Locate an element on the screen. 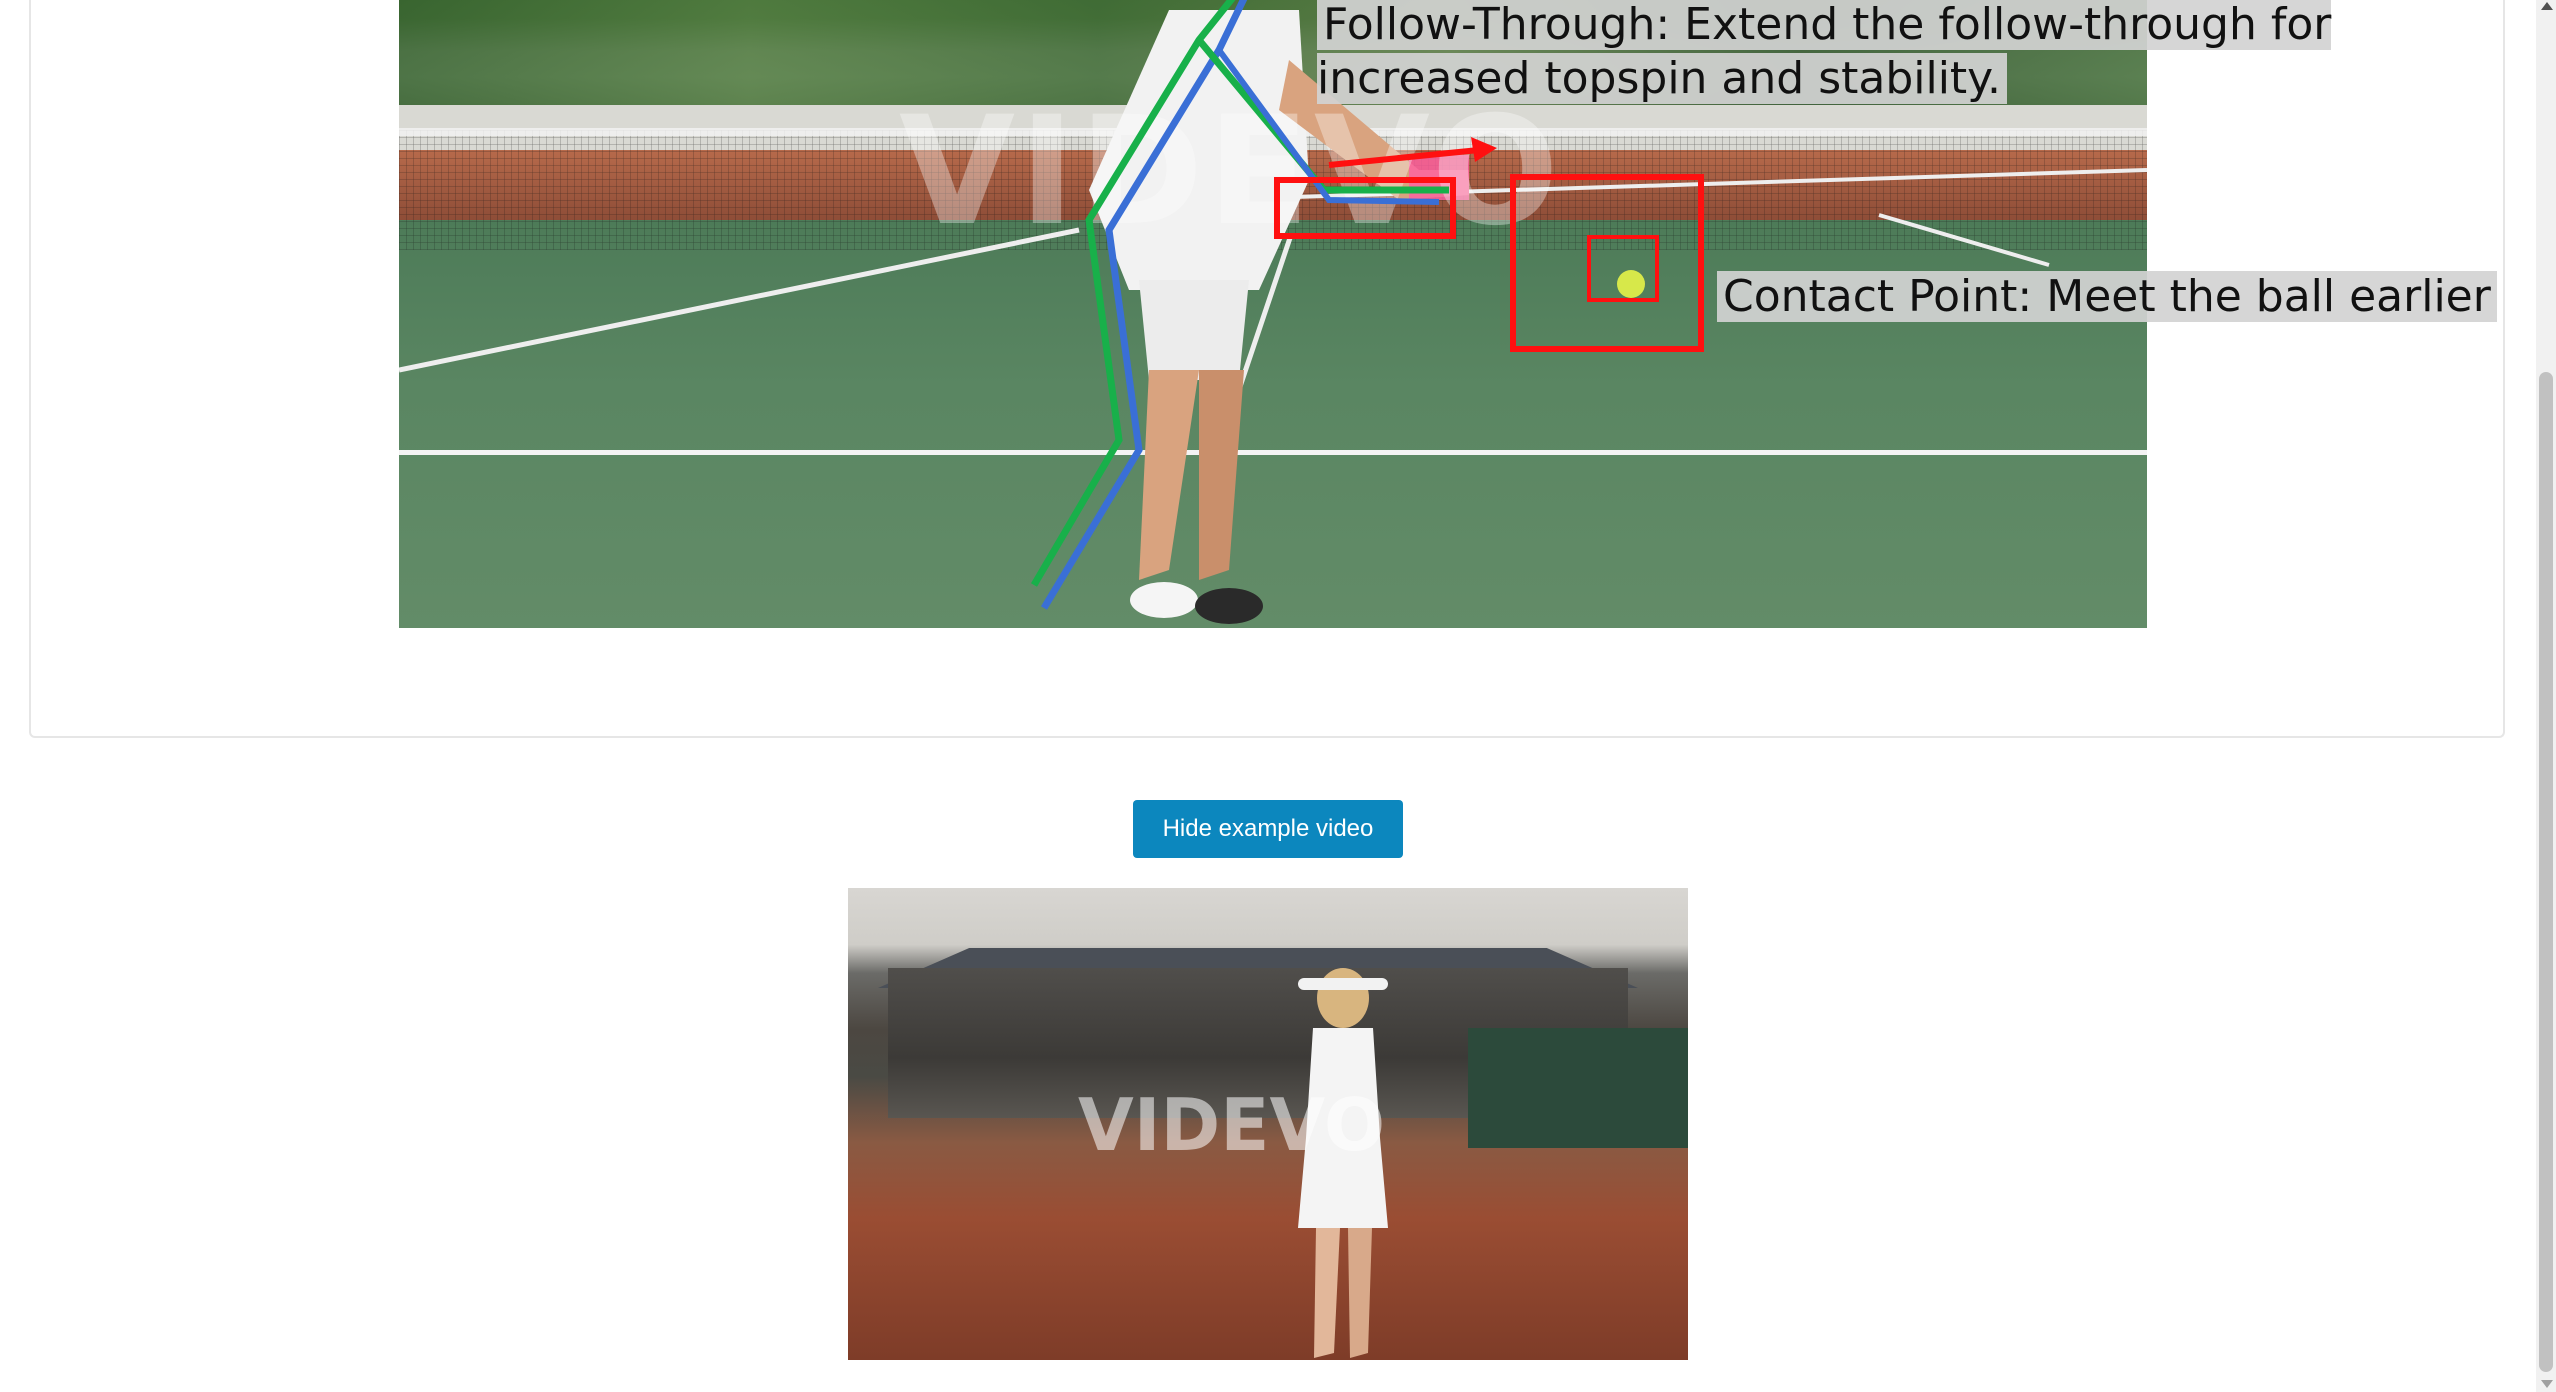 The height and width of the screenshot is (1392, 2556). scroll-up-icon is located at coordinates (2547, 6).